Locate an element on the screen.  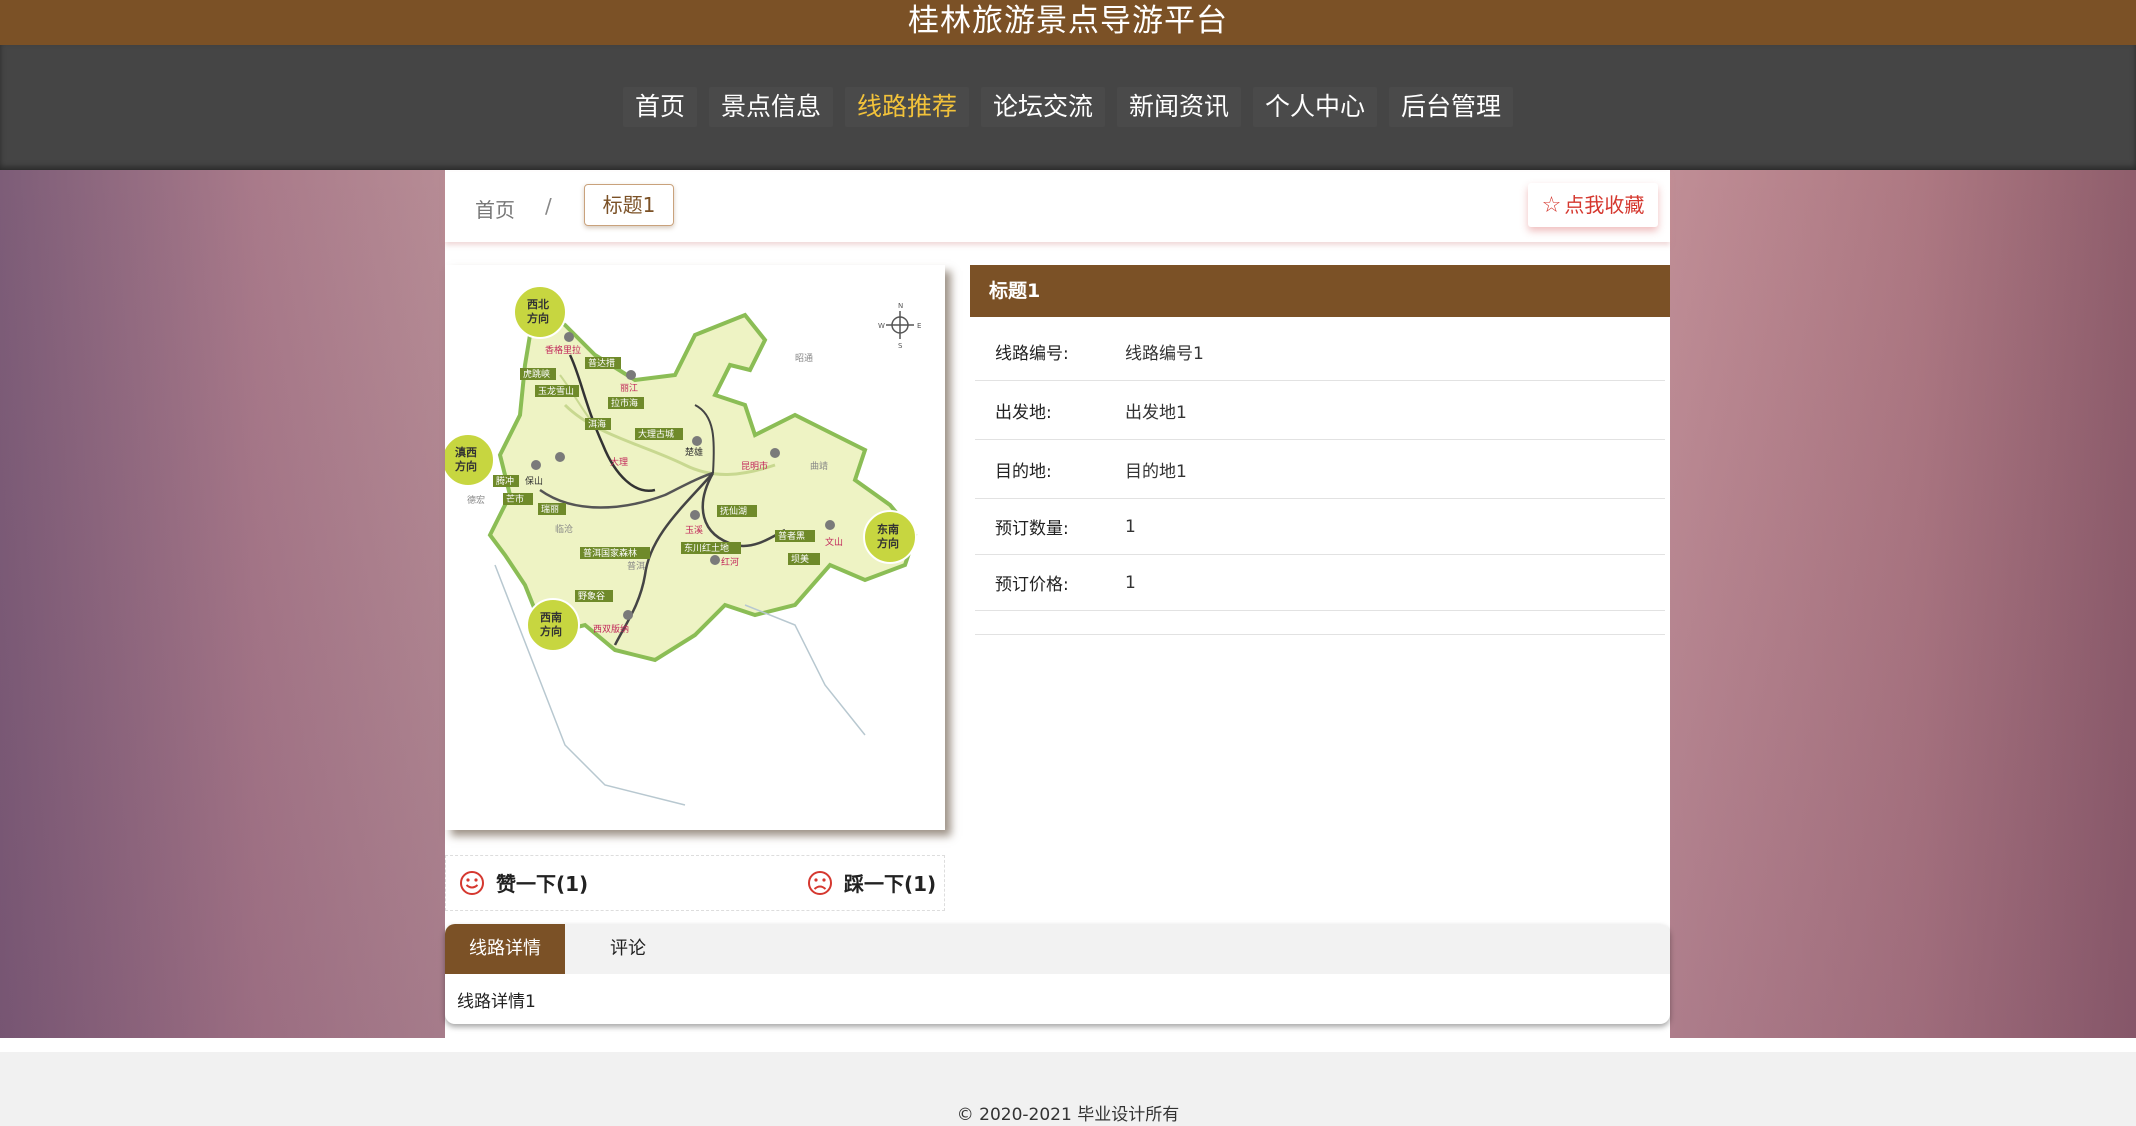
footer: © 2020-2021 毕业设计所有 is located at coordinates (1068, 1089).